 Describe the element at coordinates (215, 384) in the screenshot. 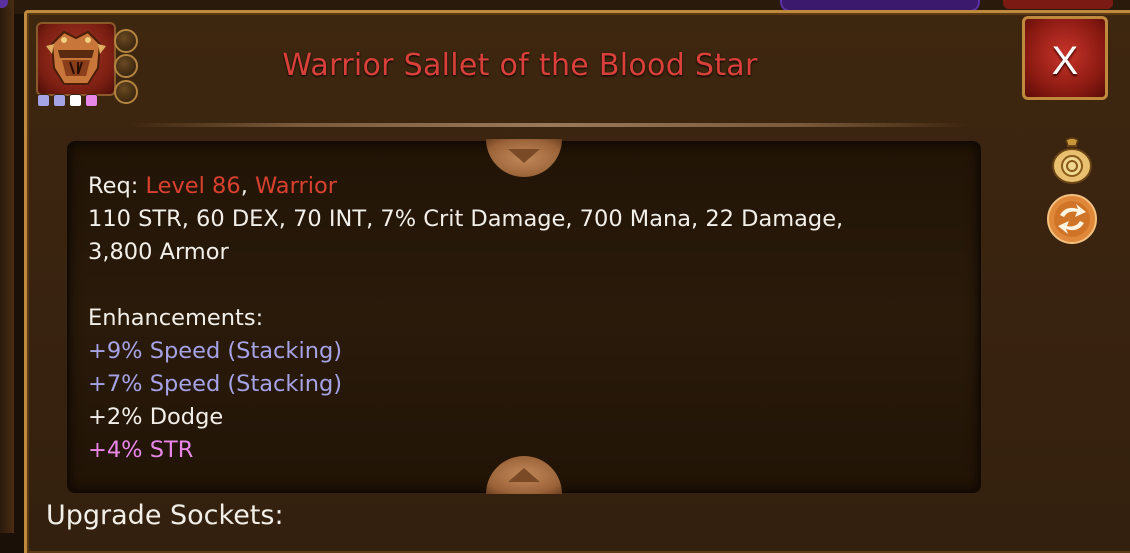

I see `enhancement-item: +7% Speed (Stacking)` at that location.